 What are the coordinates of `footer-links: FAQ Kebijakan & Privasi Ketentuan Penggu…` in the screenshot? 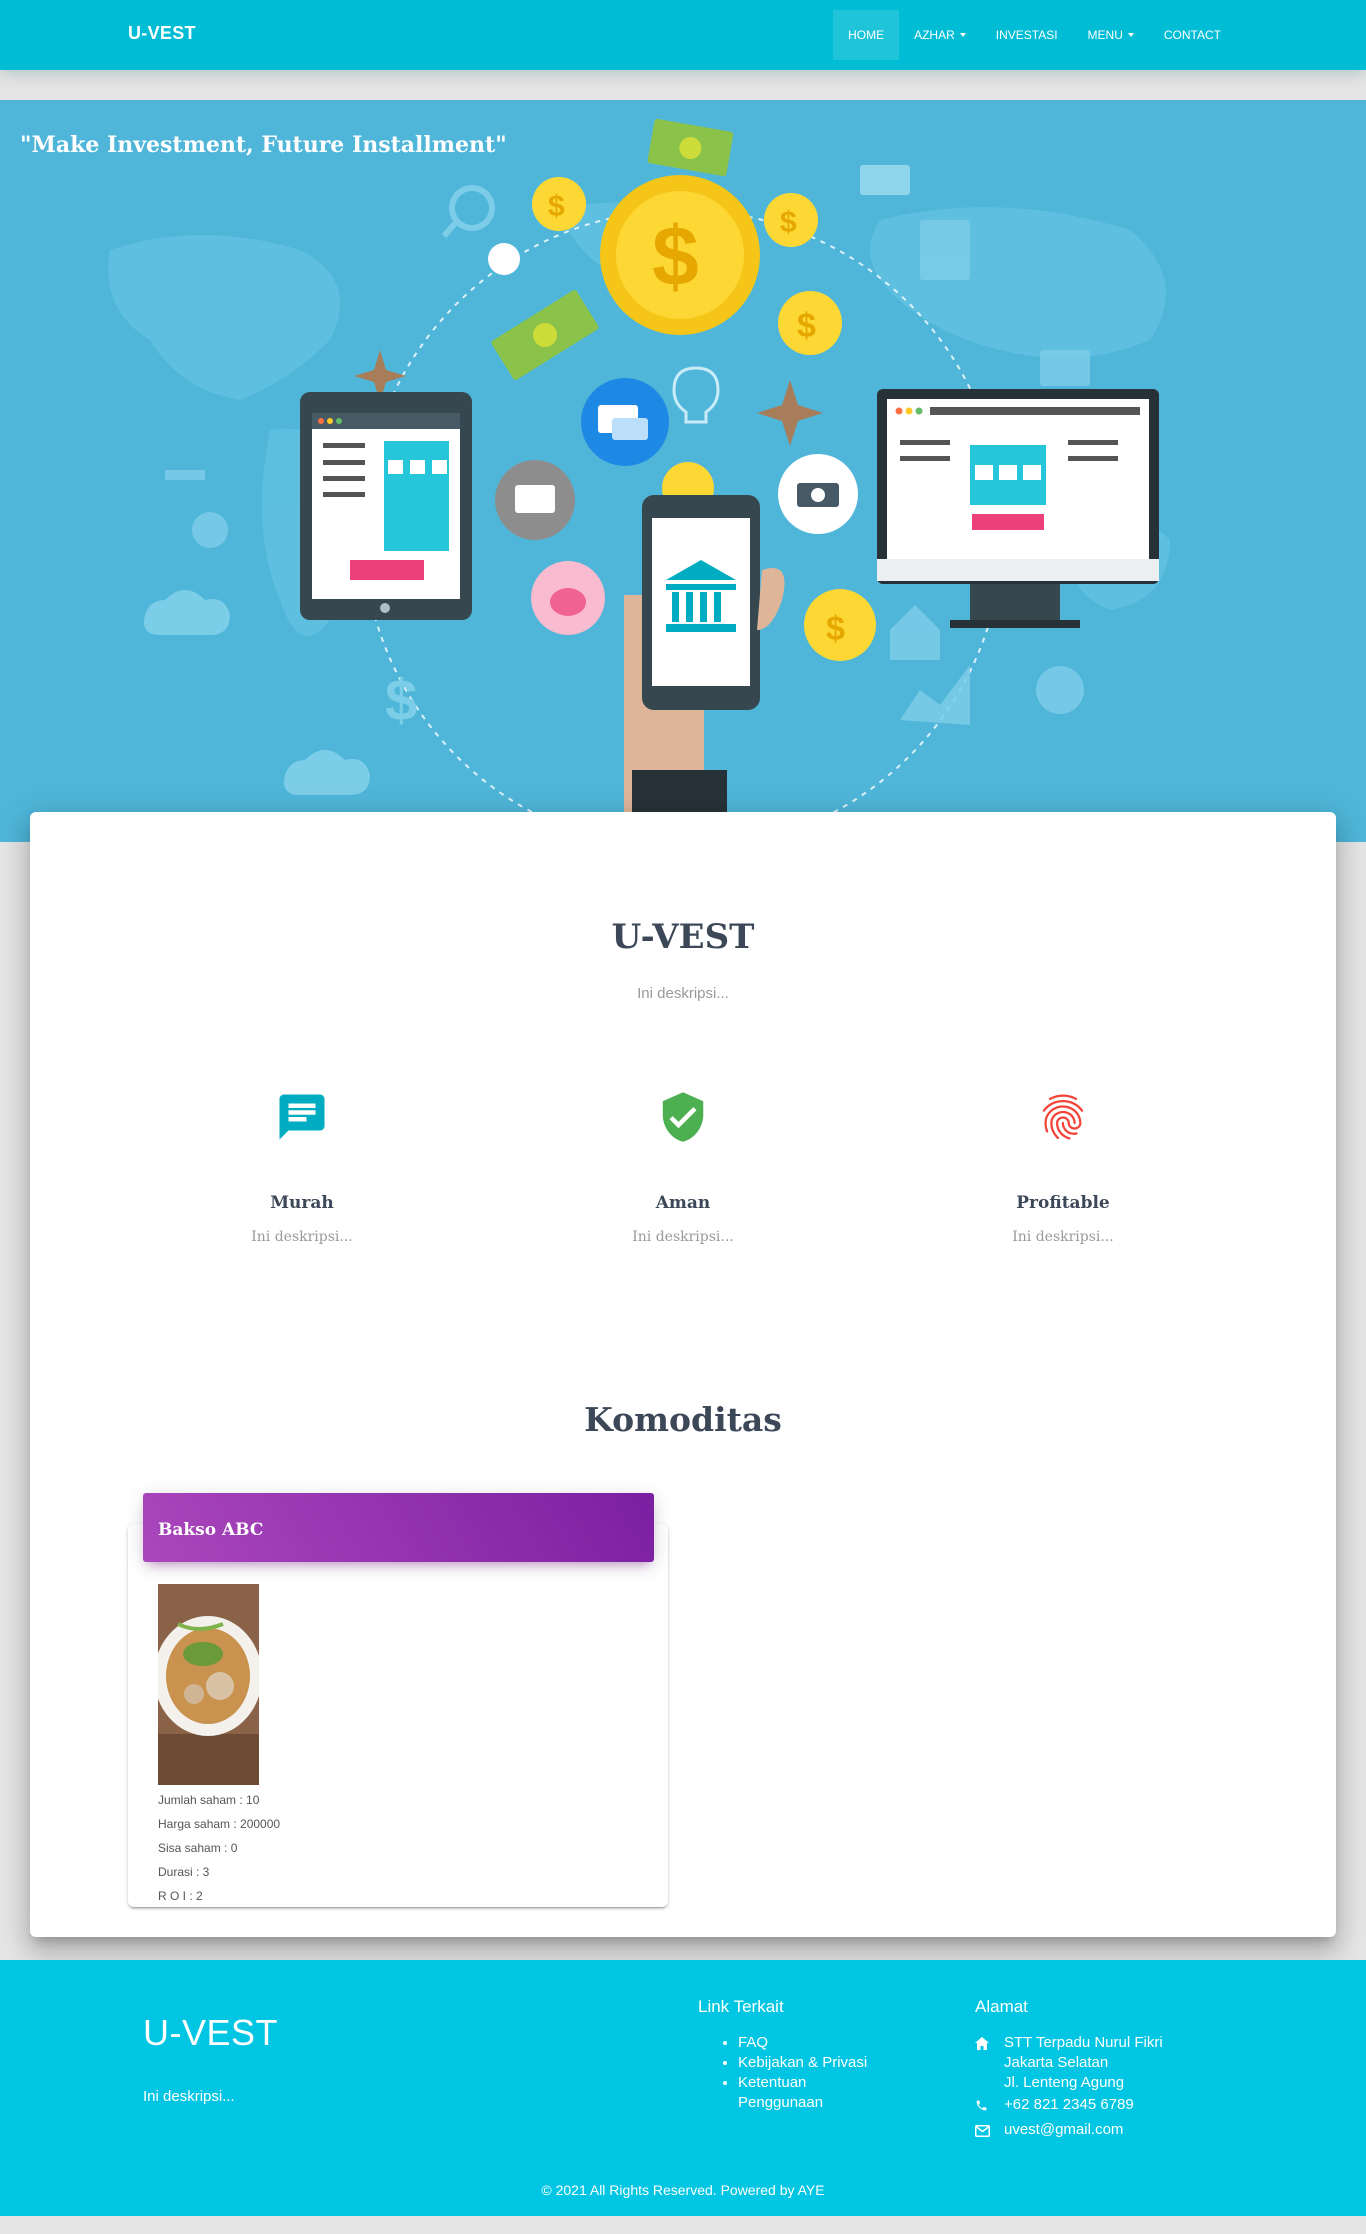 It's located at (795, 2073).